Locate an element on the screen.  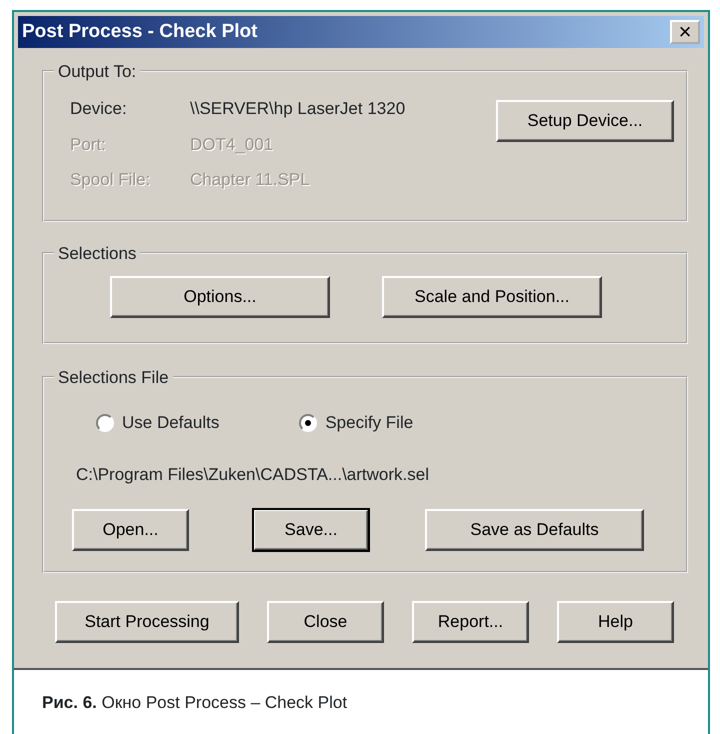
button: Start Processing is located at coordinates (147, 622).